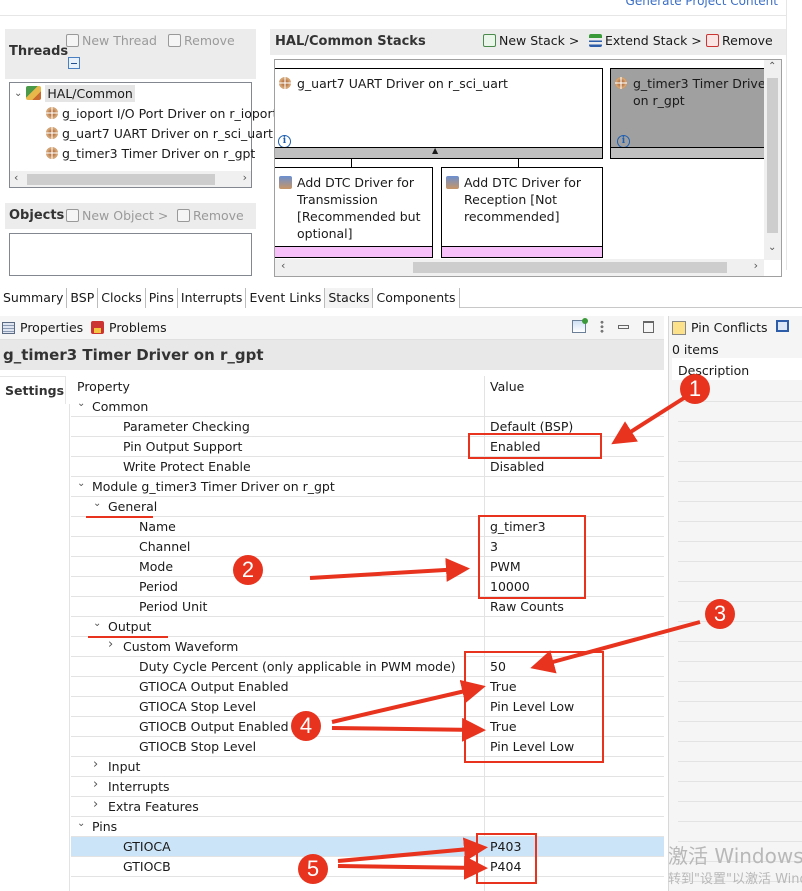 This screenshot has height=891, width=802. Describe the element at coordinates (367, 787) in the screenshot. I see `property-row: › Interrupts` at that location.